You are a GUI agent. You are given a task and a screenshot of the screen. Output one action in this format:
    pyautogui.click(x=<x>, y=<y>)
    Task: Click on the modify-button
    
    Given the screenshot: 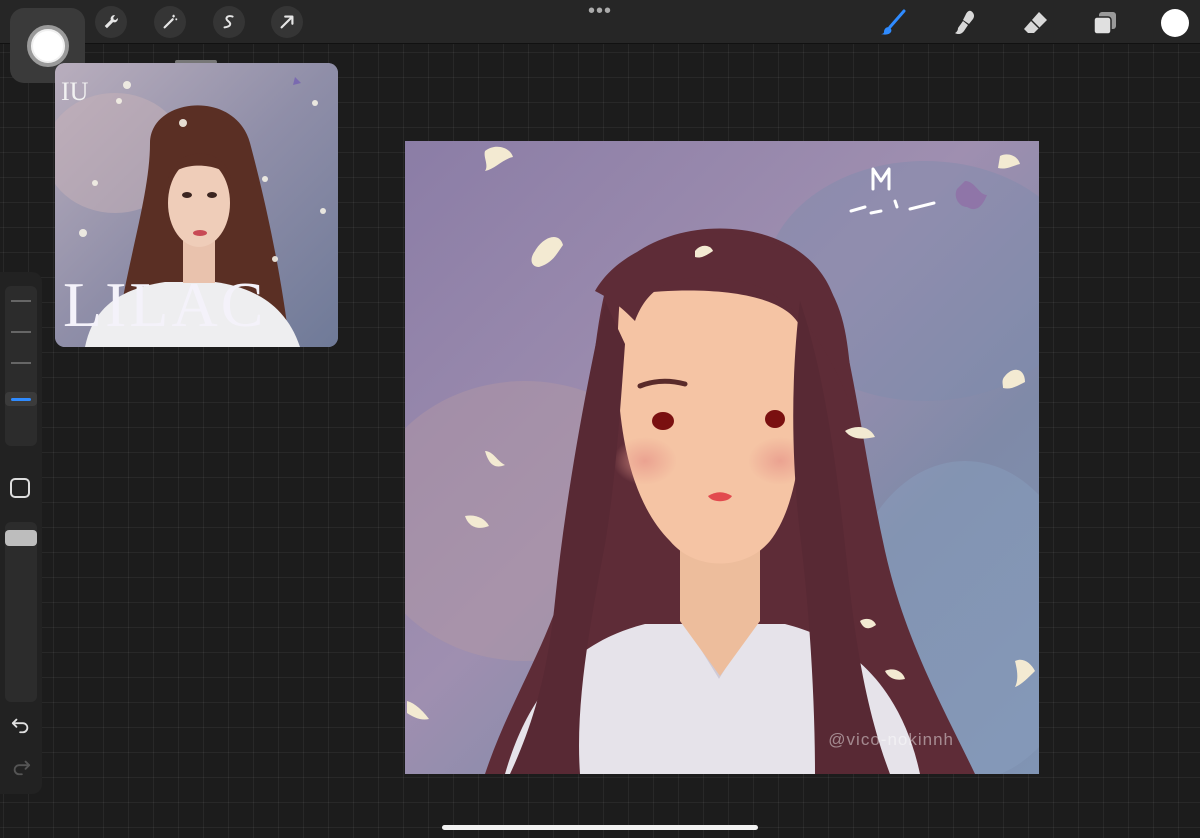 What is the action you would take?
    pyautogui.click(x=20, y=488)
    